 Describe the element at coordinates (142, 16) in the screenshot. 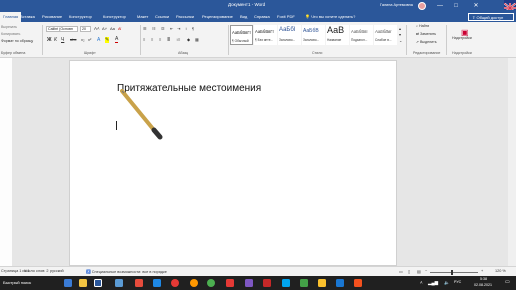

I see `tab-layout: Макет` at that location.